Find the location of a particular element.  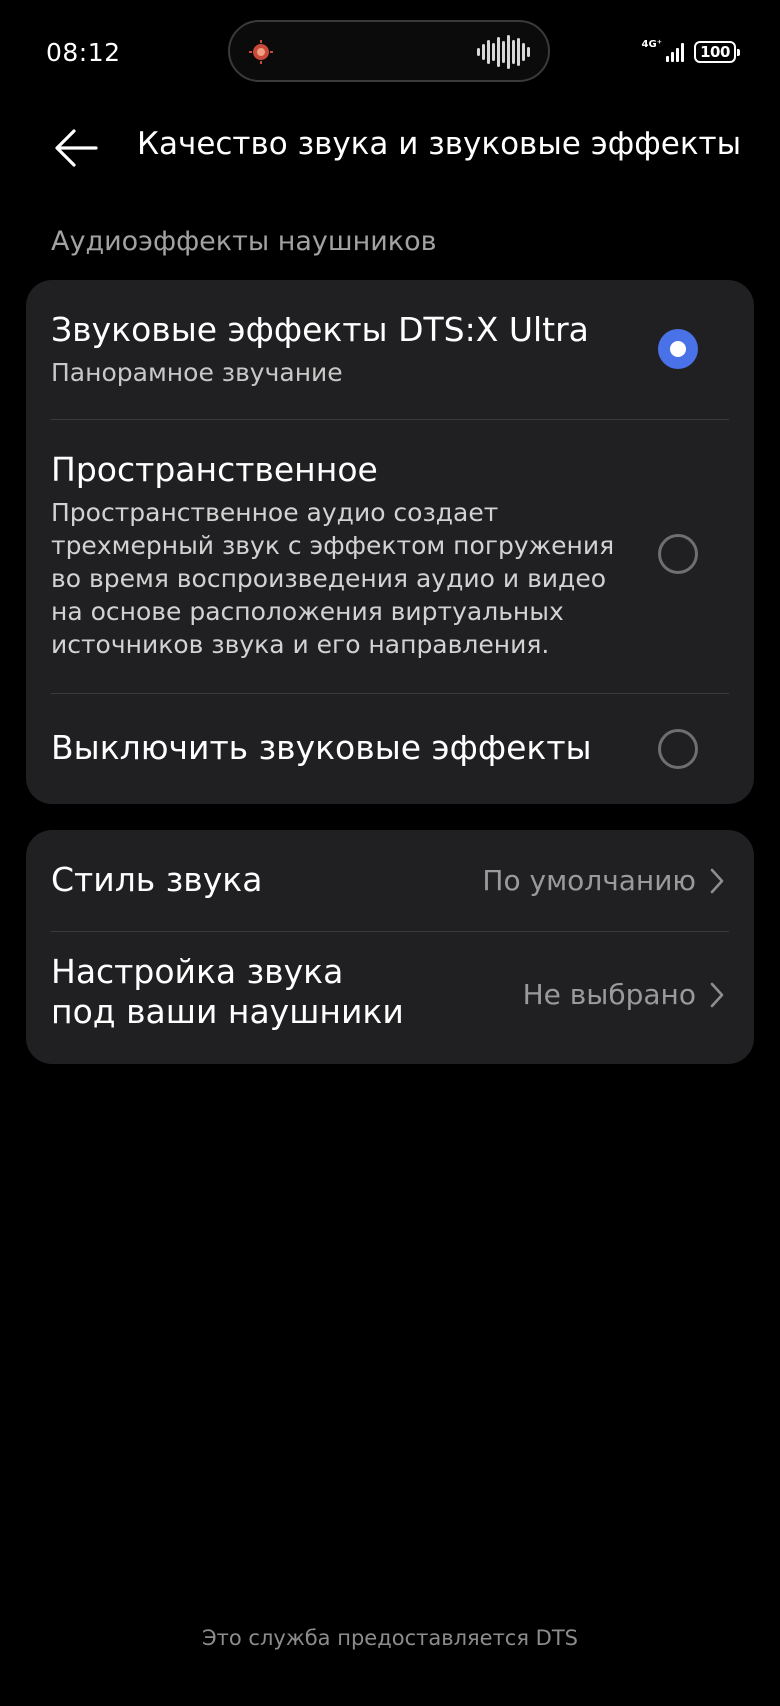

arrow-left-icon is located at coordinates (76, 148).